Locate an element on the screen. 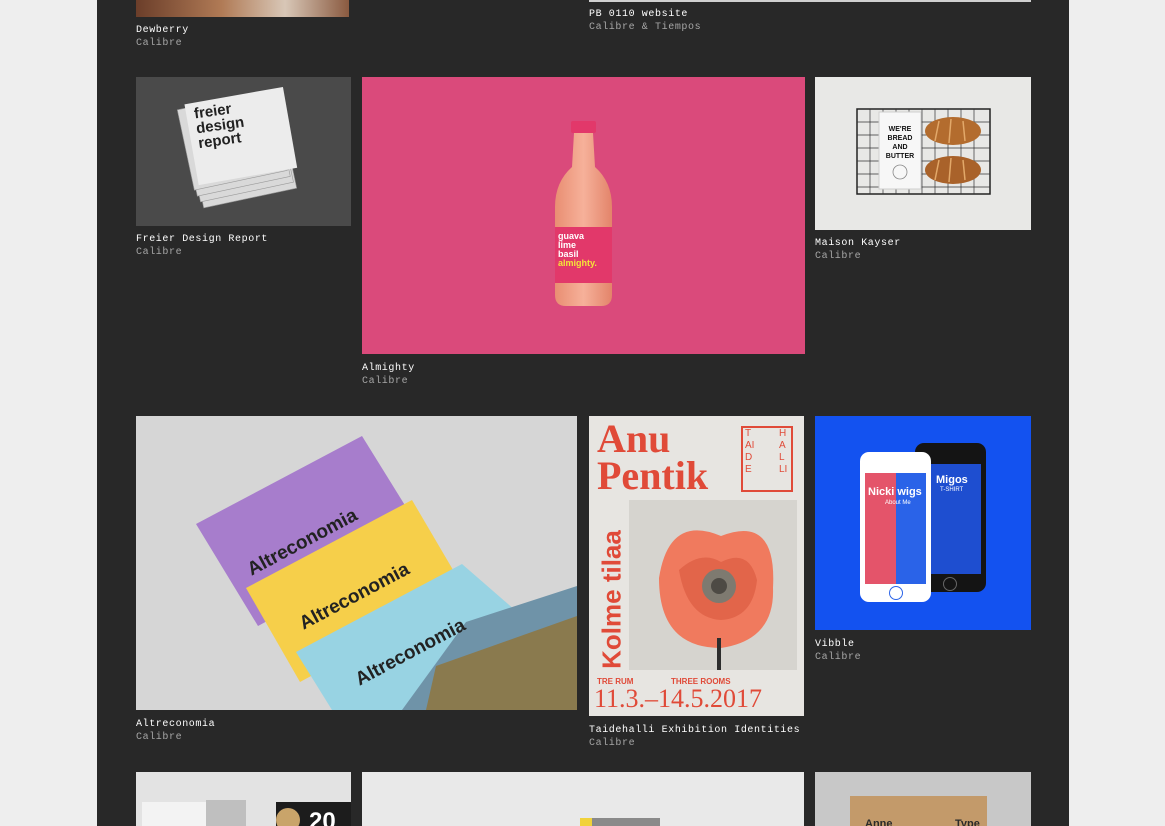  poster-dates: 11.3.–14.5.2017 is located at coordinates (678, 698).